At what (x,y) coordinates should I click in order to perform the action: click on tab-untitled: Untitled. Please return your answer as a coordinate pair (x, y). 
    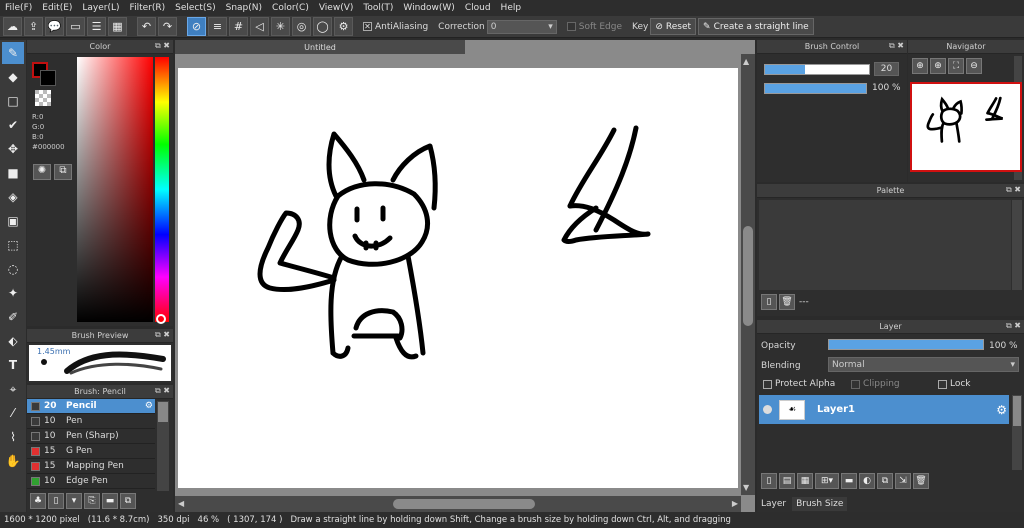
    Looking at the image, I should click on (320, 47).